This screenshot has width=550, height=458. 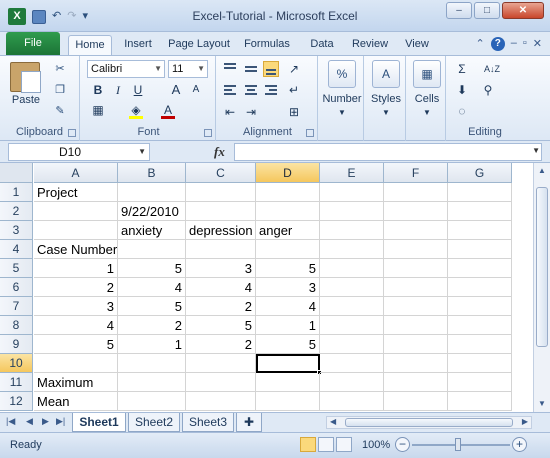 What do you see at coordinates (152, 344) in the screenshot?
I see `cell-b9: 1` at bounding box center [152, 344].